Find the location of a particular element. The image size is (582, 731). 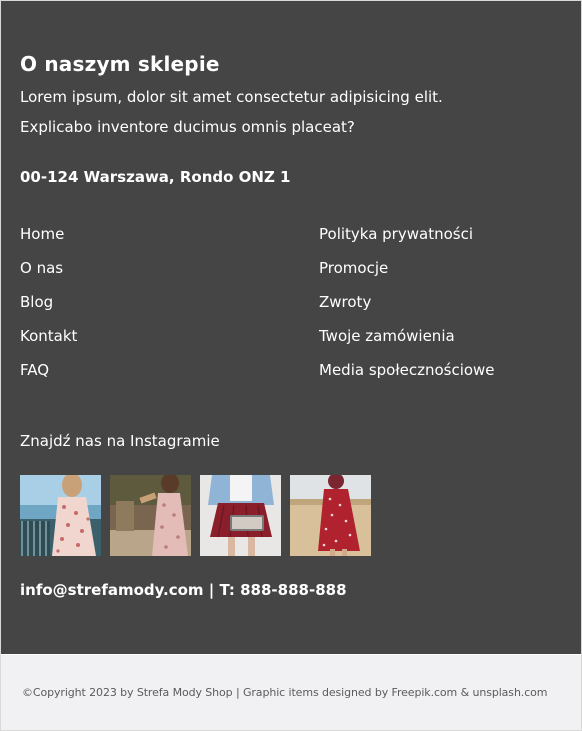

contact-info: info@strefamody.com | T: 888-888-888 is located at coordinates (183, 590).